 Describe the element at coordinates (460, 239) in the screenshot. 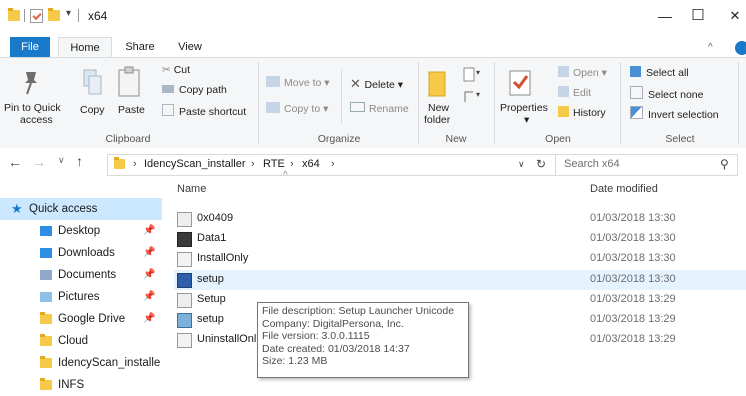

I see `file-row: Data1 01/03/2018 13:30` at that location.